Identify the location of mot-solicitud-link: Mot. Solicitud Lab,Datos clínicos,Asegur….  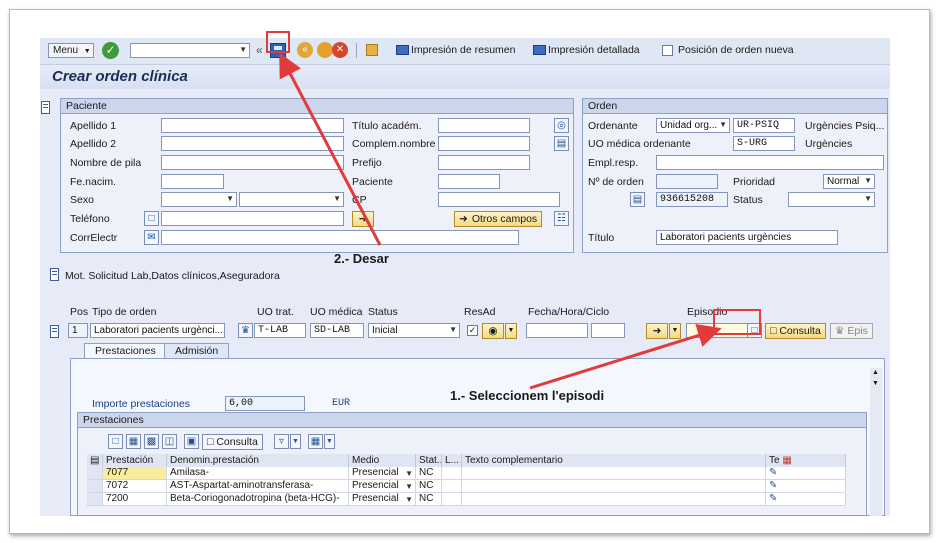
(172, 276).